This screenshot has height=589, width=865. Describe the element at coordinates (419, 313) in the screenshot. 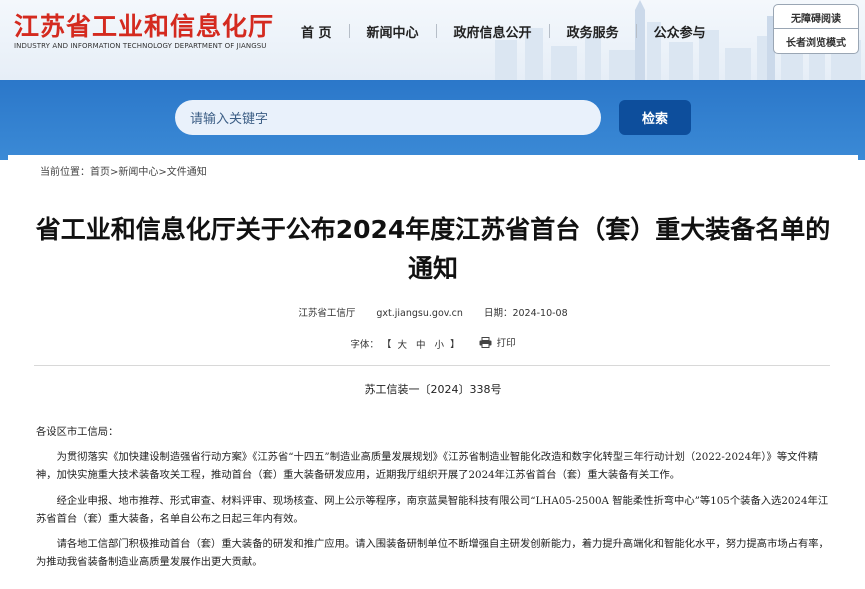

I see `article-site: gxt.jiangsu.gov.cn` at that location.